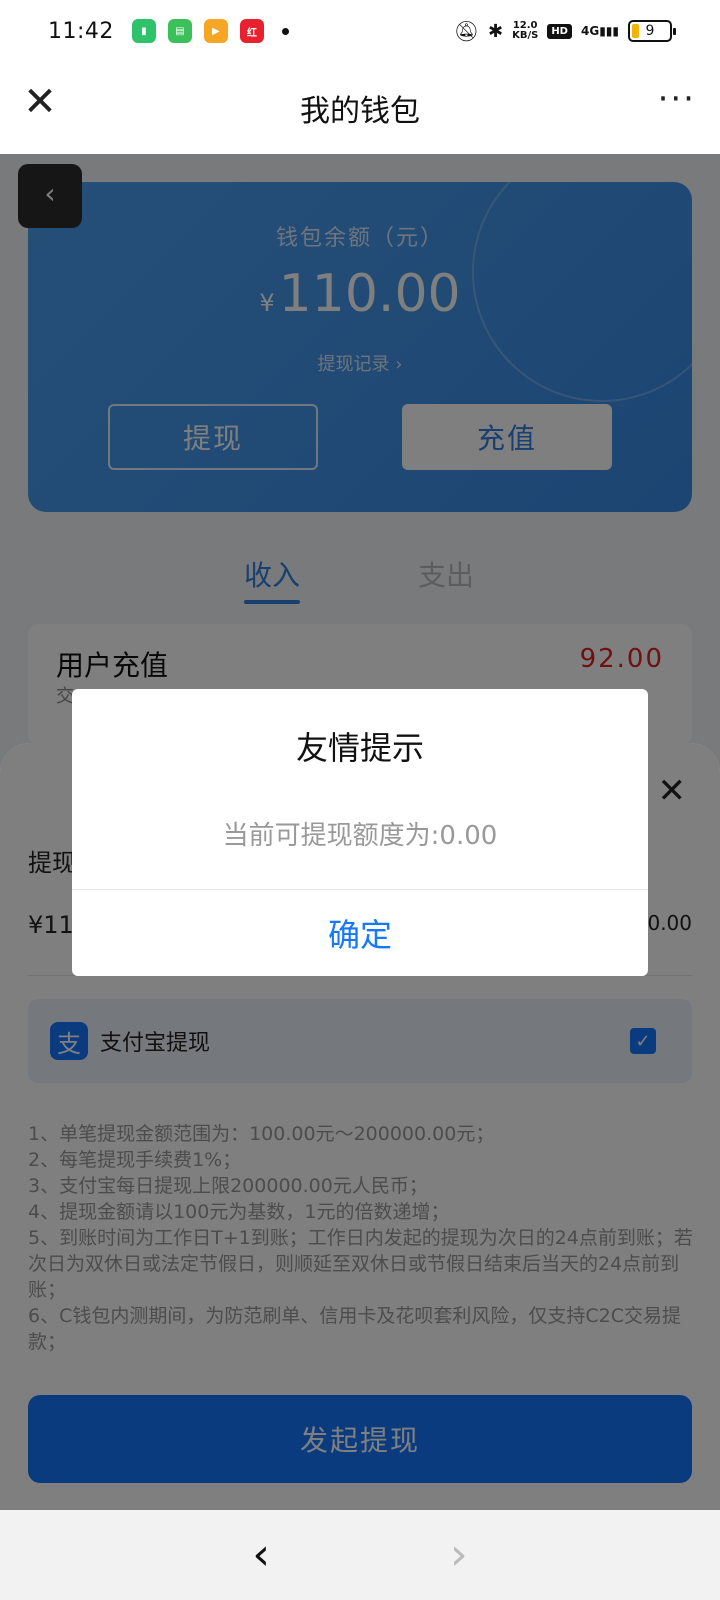  I want to click on close-icon: ✕, so click(40, 102).